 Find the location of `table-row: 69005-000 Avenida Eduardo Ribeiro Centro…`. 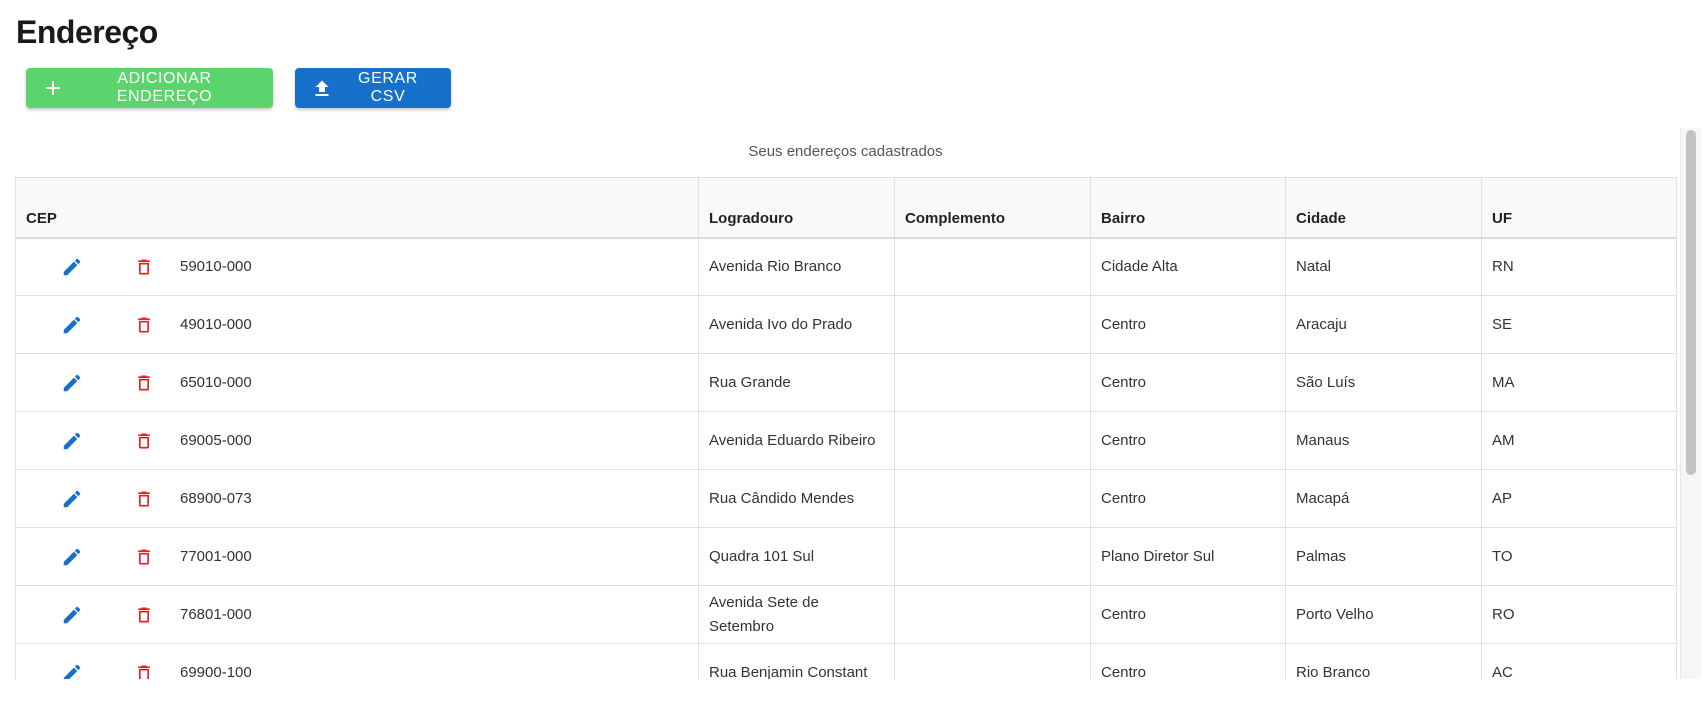

table-row: 69005-000 Avenida Eduardo Ribeiro Centro… is located at coordinates (846, 440).